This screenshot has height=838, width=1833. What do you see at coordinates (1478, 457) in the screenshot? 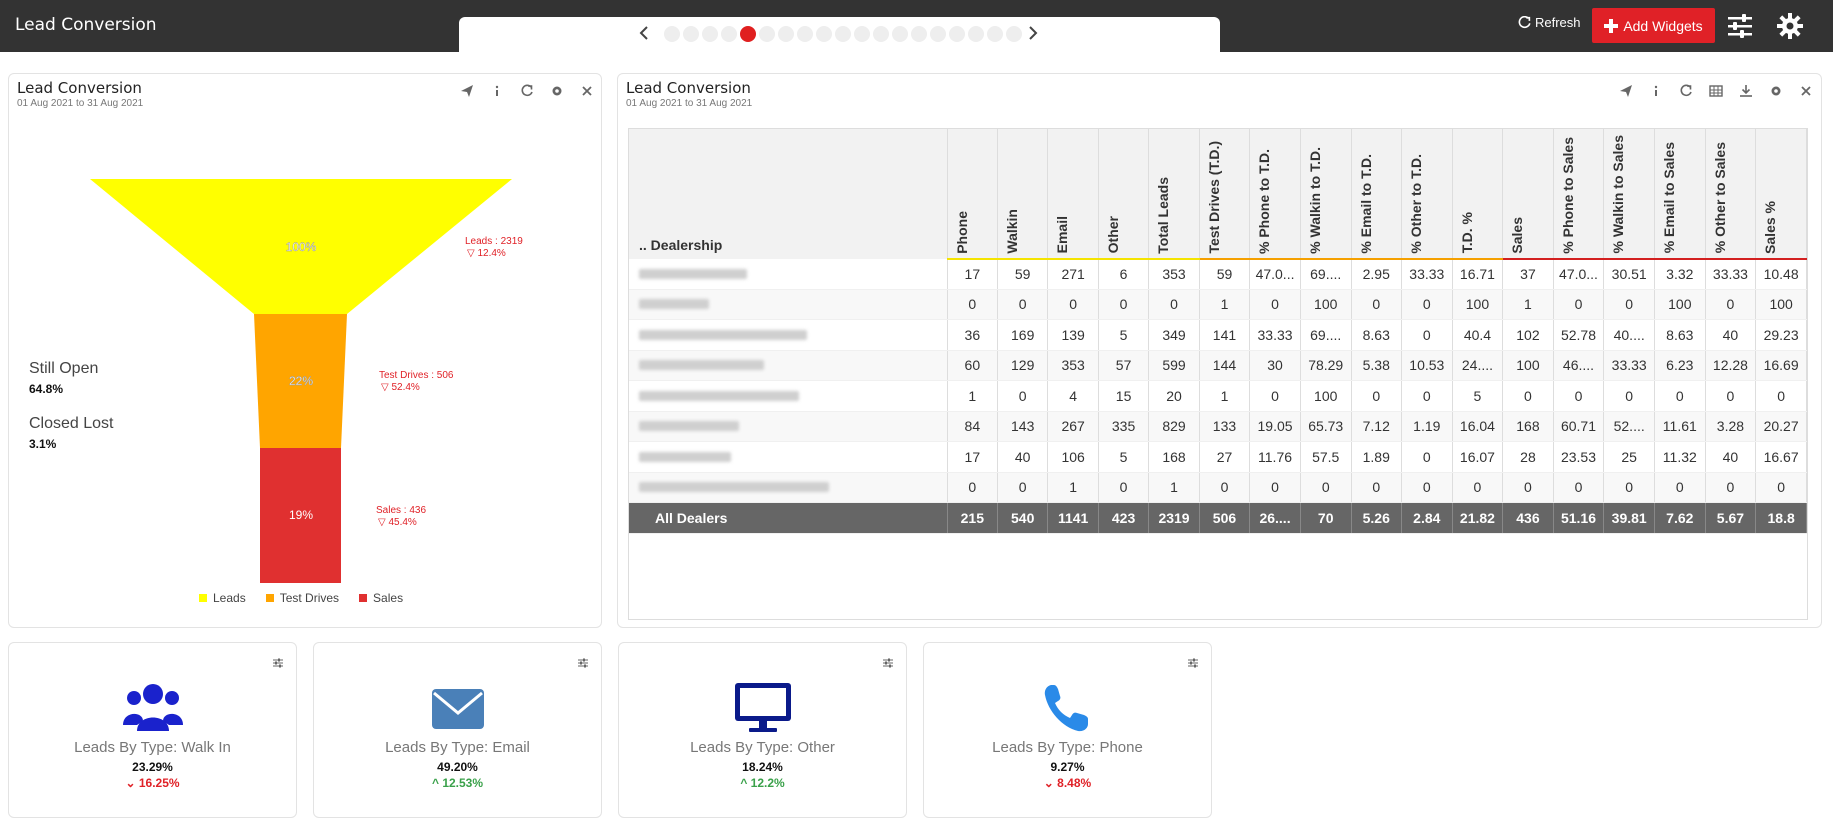
I see `table-cell: 16.07` at bounding box center [1478, 457].